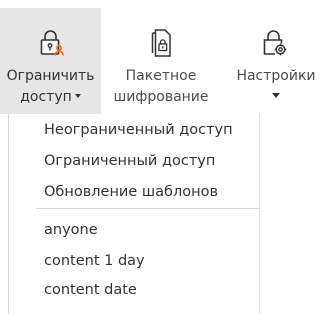  I want to click on template-item-content-1-day: content 1 day, so click(94, 261).